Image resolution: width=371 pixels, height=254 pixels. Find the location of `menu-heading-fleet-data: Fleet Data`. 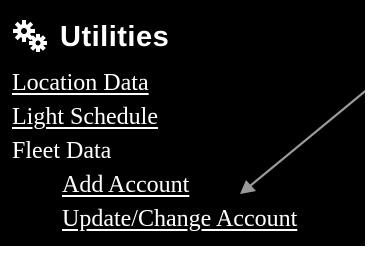

menu-heading-fleet-data: Fleet Data is located at coordinates (62, 151).